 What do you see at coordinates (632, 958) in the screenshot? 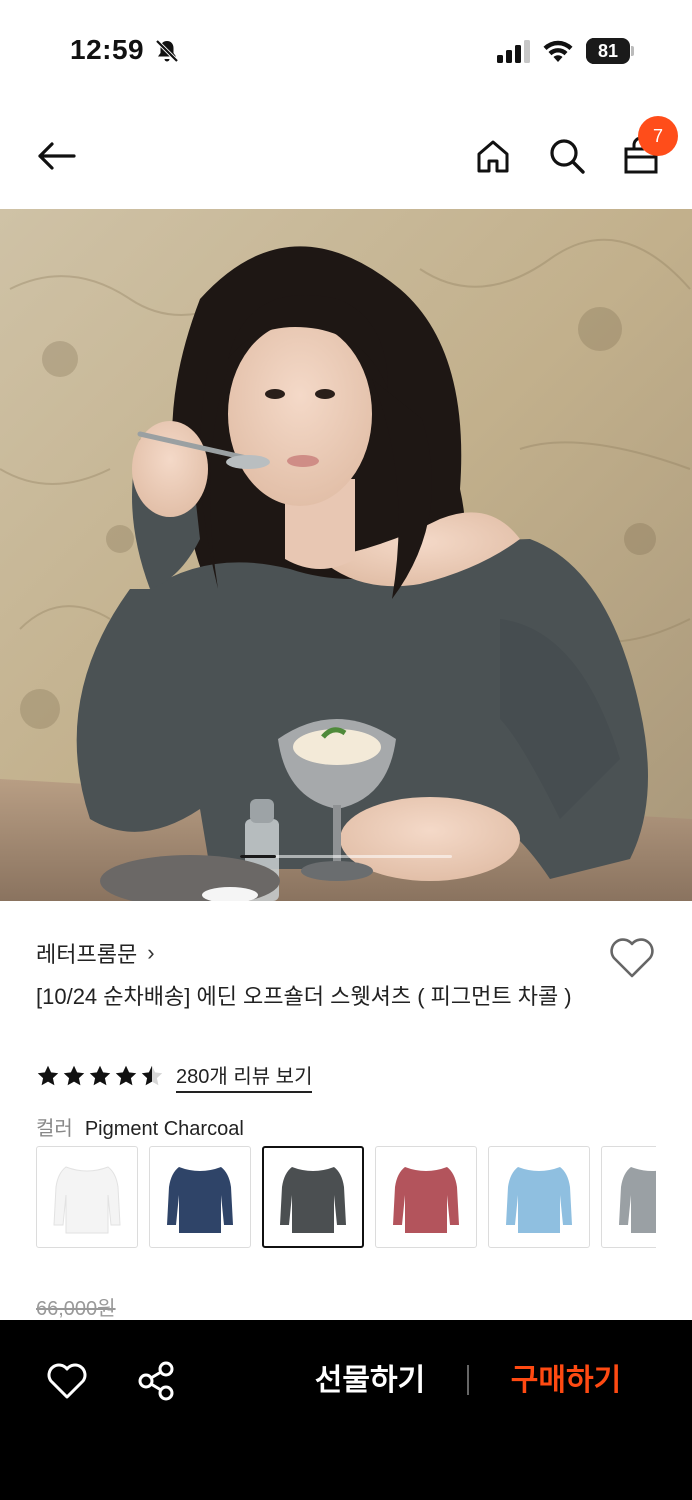
I see `wishlist-heart-button` at bounding box center [632, 958].